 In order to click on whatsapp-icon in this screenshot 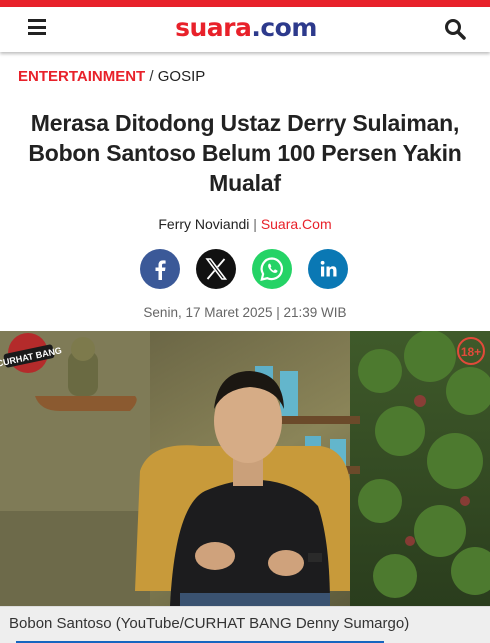, I will do `click(271, 269)`.